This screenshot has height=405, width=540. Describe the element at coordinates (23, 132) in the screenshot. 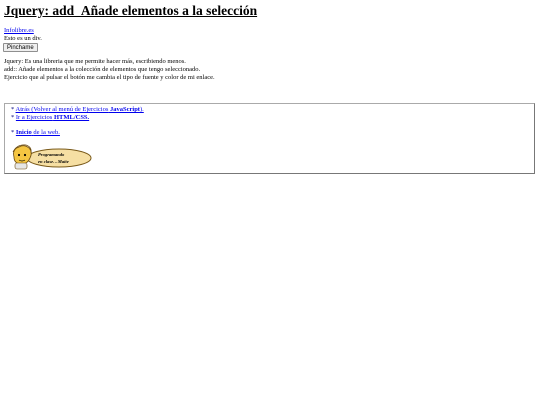

I see `home-link-bold: Inicio` at that location.